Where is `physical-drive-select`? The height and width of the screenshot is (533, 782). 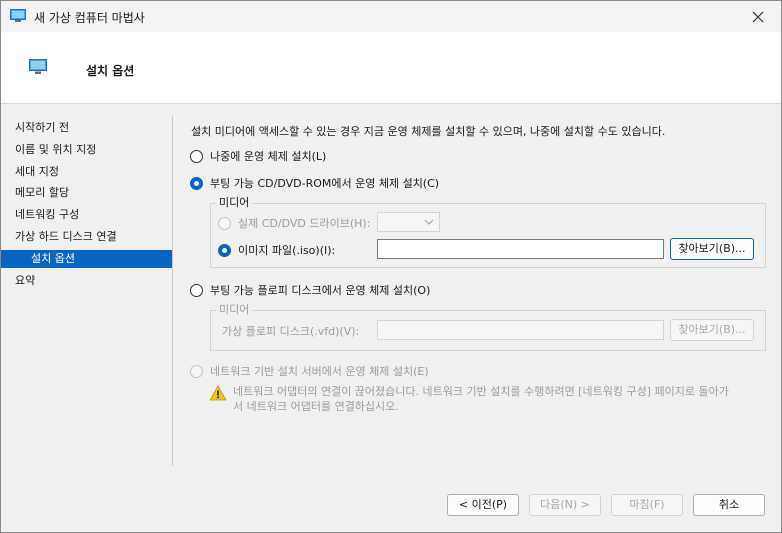
physical-drive-select is located at coordinates (408, 222).